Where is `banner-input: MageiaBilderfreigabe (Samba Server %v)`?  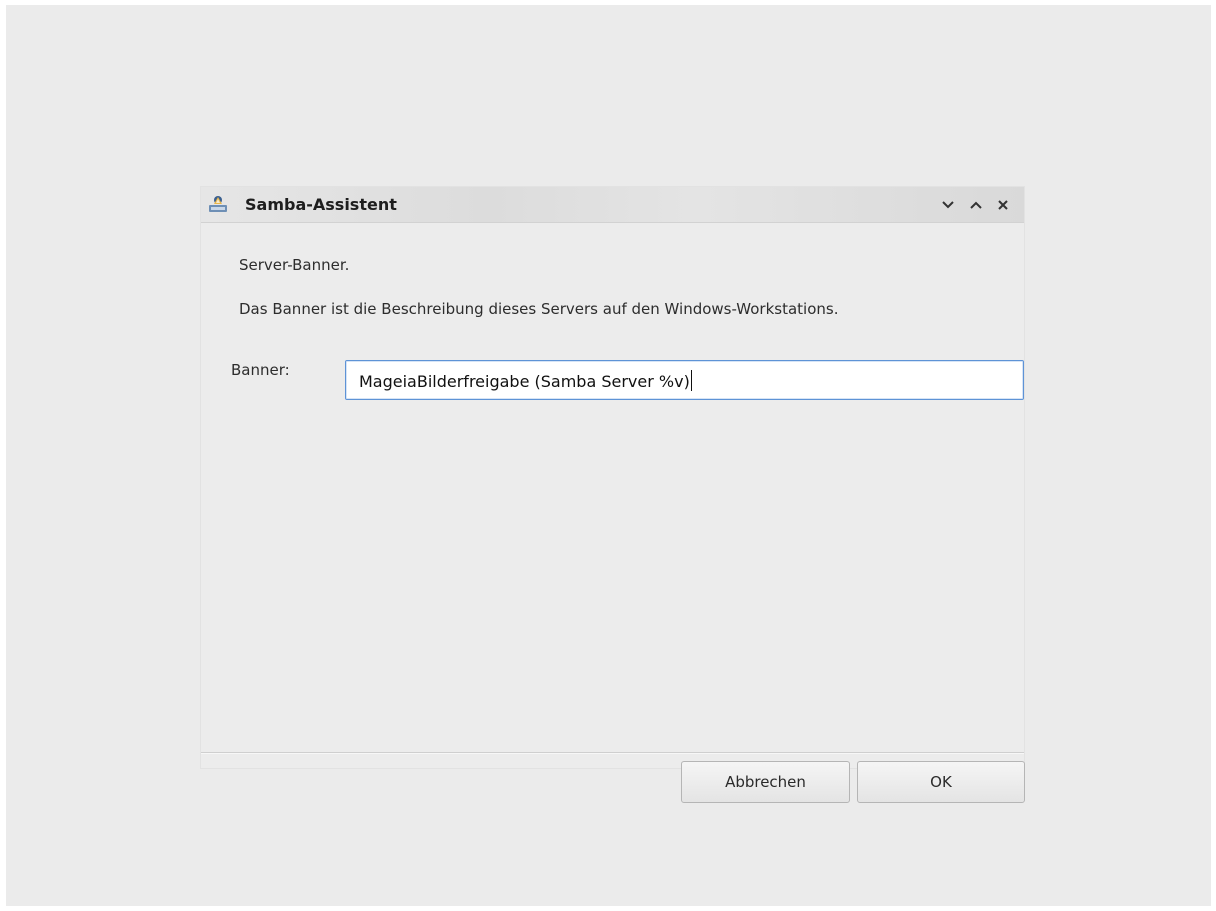
banner-input: MageiaBilderfreigabe (Samba Server %v) is located at coordinates (684, 380).